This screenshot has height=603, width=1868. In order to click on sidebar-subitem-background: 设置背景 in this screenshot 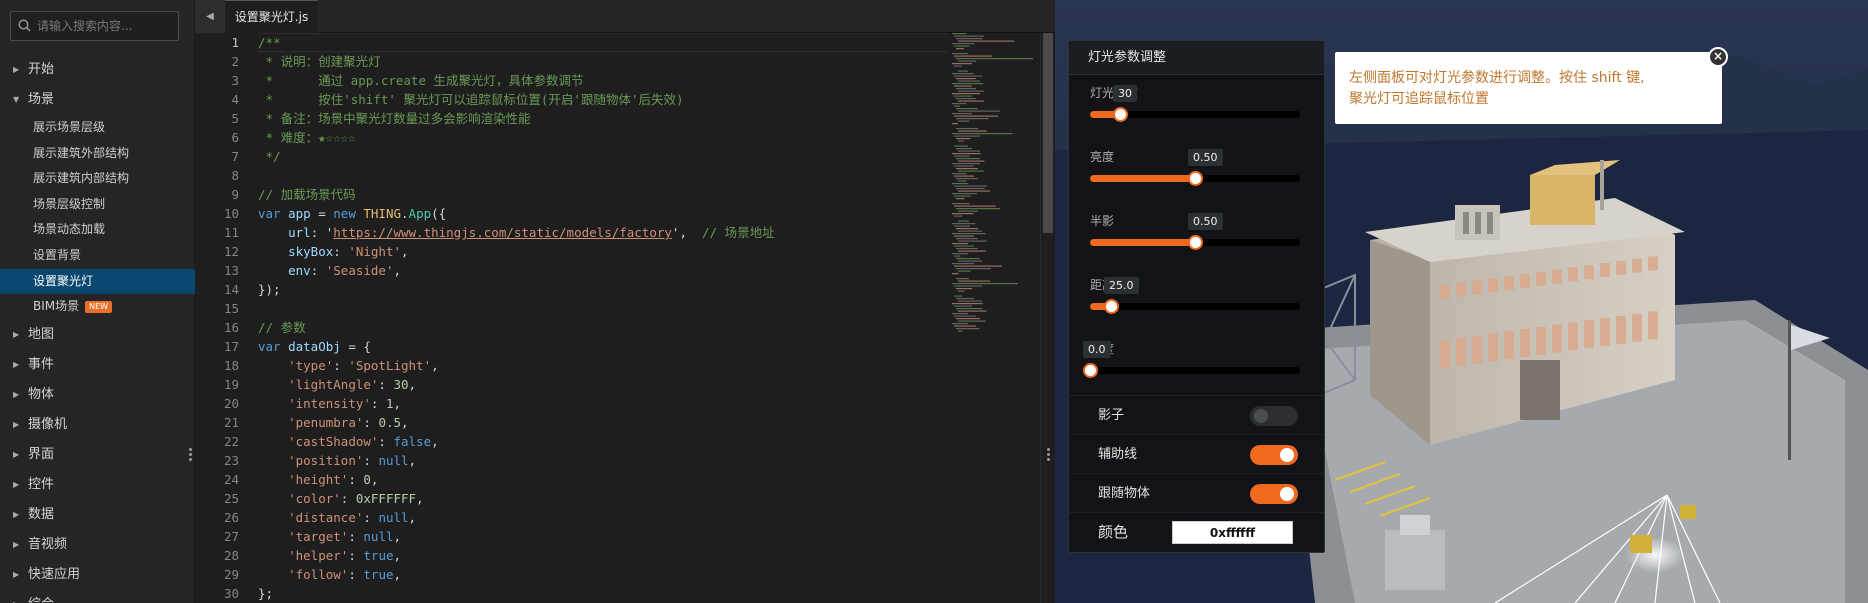, I will do `click(97, 256)`.